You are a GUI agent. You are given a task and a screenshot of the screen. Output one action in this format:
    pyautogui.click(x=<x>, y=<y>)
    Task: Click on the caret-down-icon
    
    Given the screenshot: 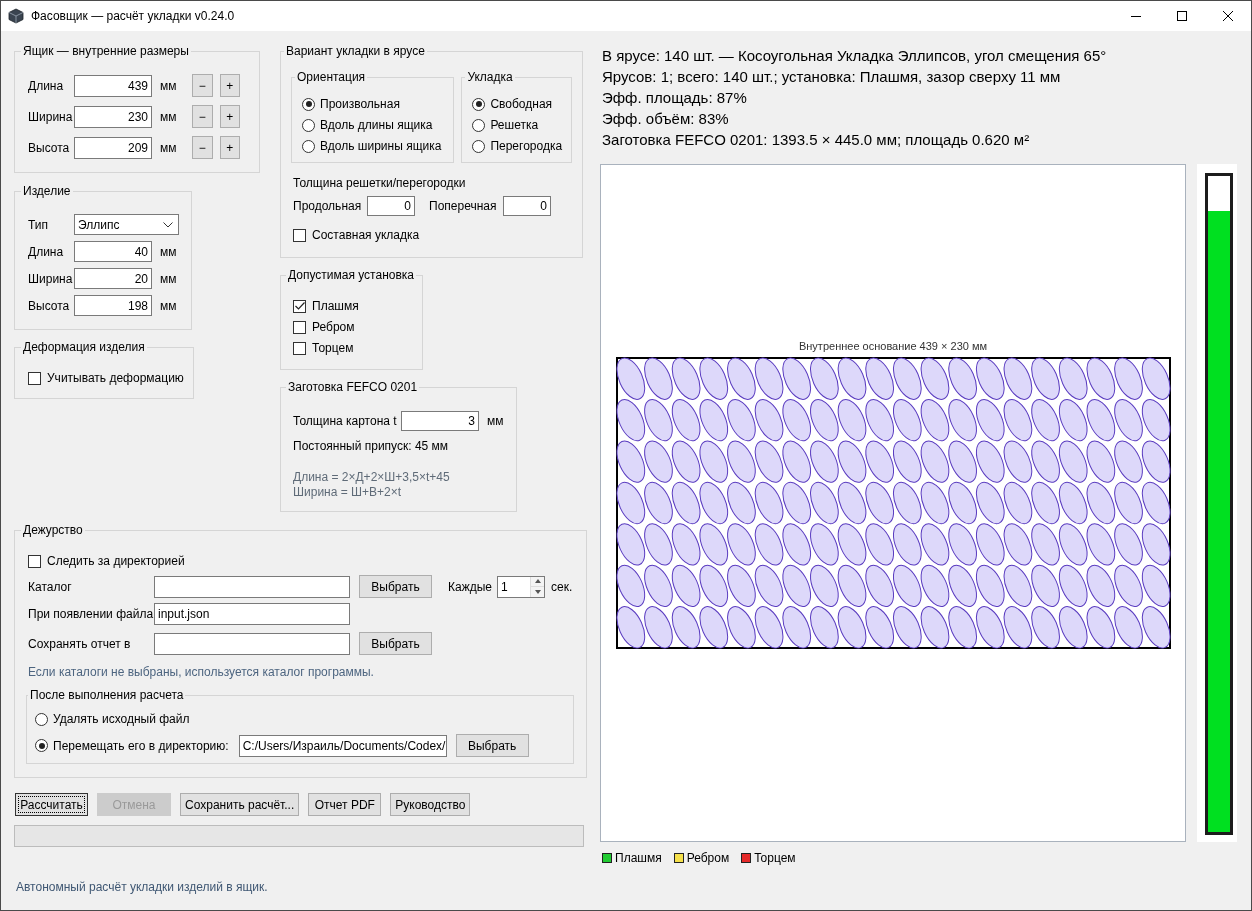 What is the action you would take?
    pyautogui.click(x=537, y=591)
    